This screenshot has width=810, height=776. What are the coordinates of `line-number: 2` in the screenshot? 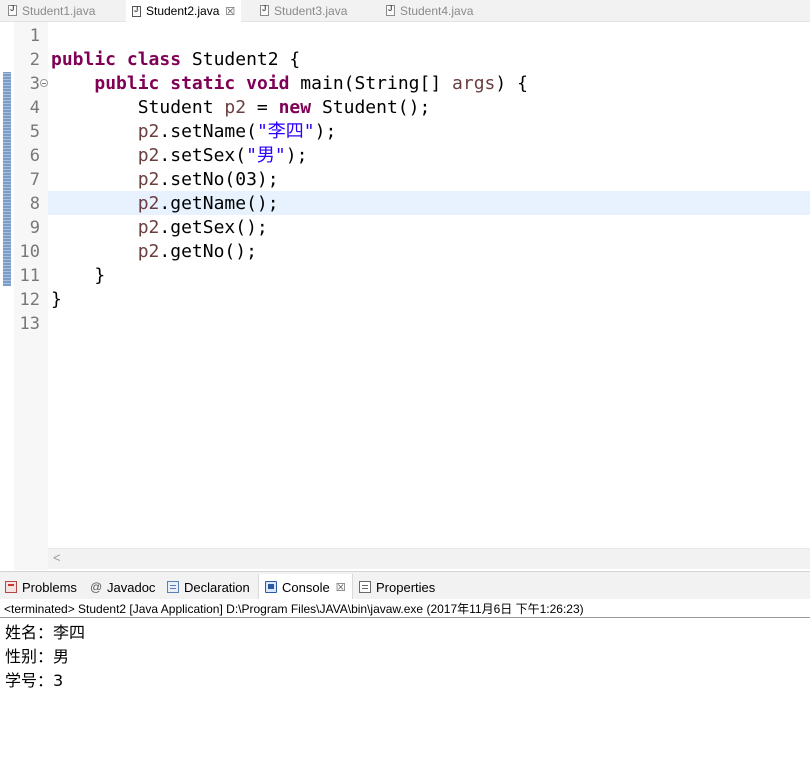 It's located at (34, 60).